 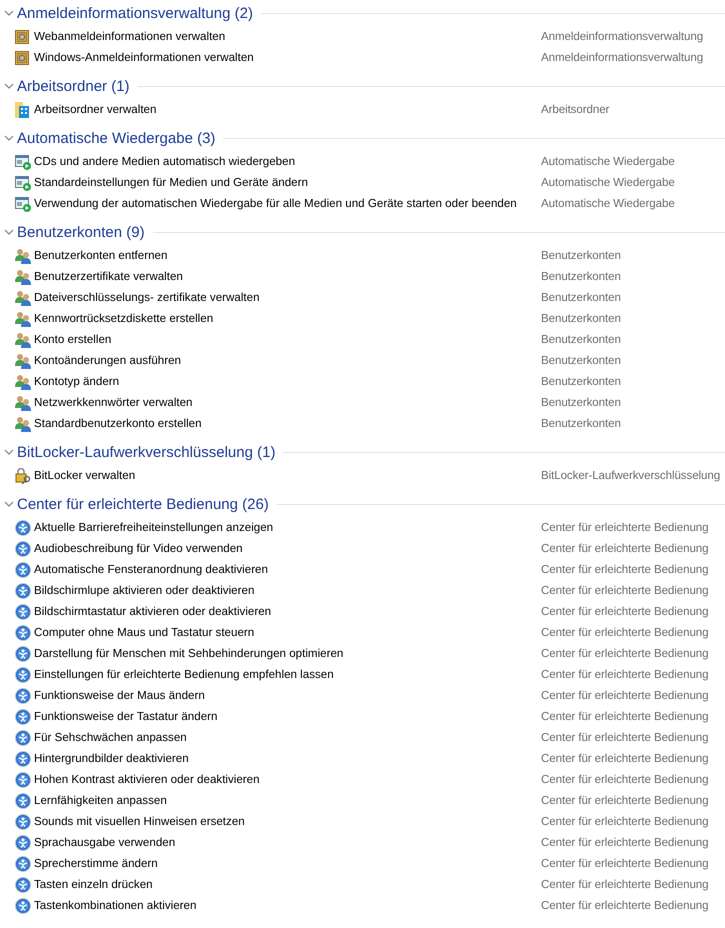 What do you see at coordinates (287, 611) in the screenshot?
I see `task-link: Bildschirmtastatur aktivieren oder deaktivieren` at bounding box center [287, 611].